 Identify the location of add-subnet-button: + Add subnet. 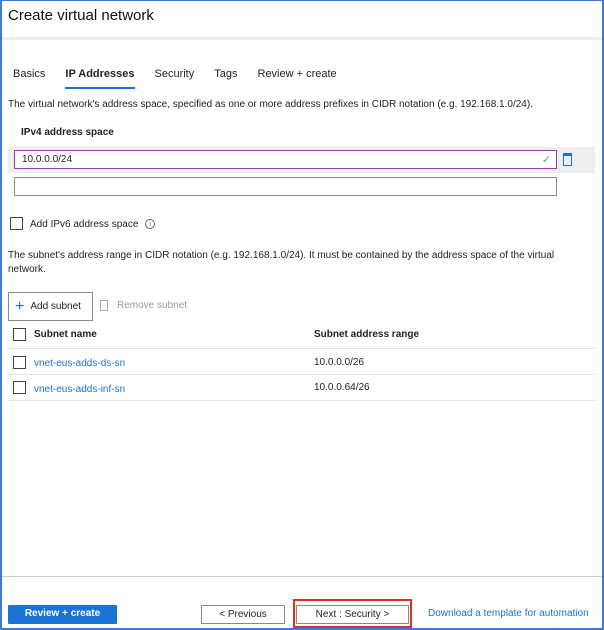
(50, 306).